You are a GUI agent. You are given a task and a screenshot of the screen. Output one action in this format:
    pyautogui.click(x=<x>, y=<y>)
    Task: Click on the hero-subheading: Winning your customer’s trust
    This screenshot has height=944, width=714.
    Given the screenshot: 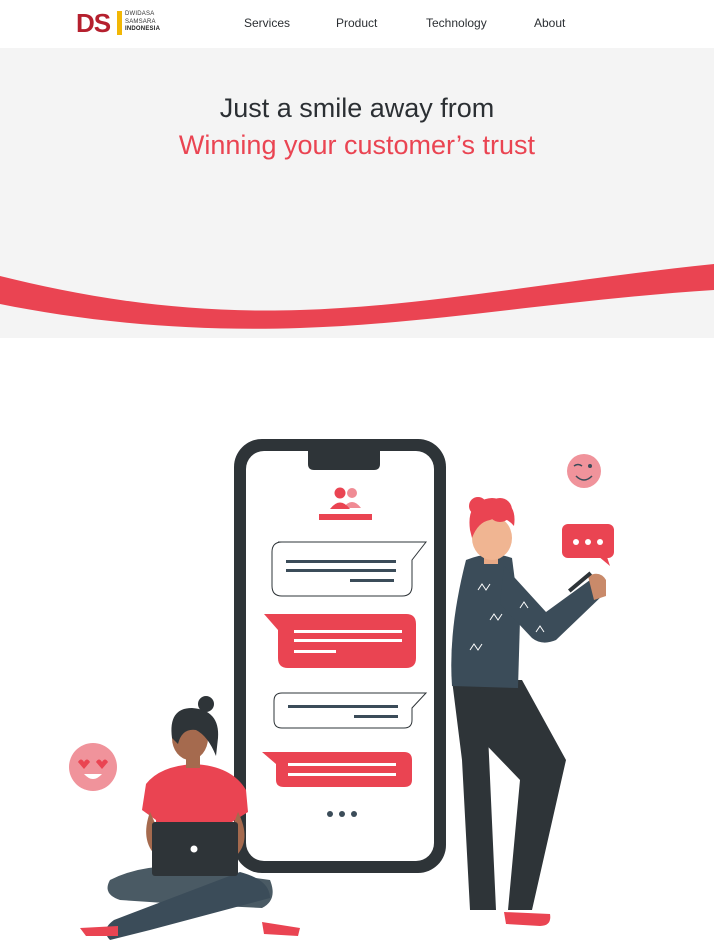 What is the action you would take?
    pyautogui.click(x=357, y=145)
    